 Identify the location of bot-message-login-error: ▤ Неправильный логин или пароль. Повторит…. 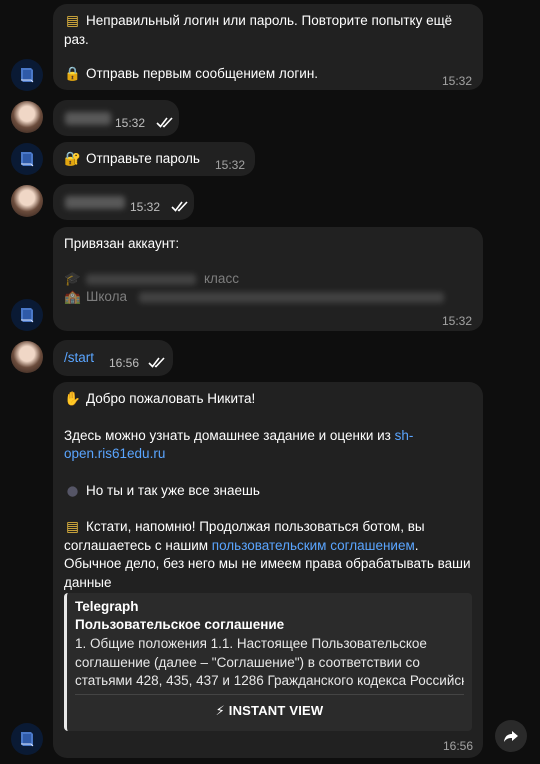
(268, 47).